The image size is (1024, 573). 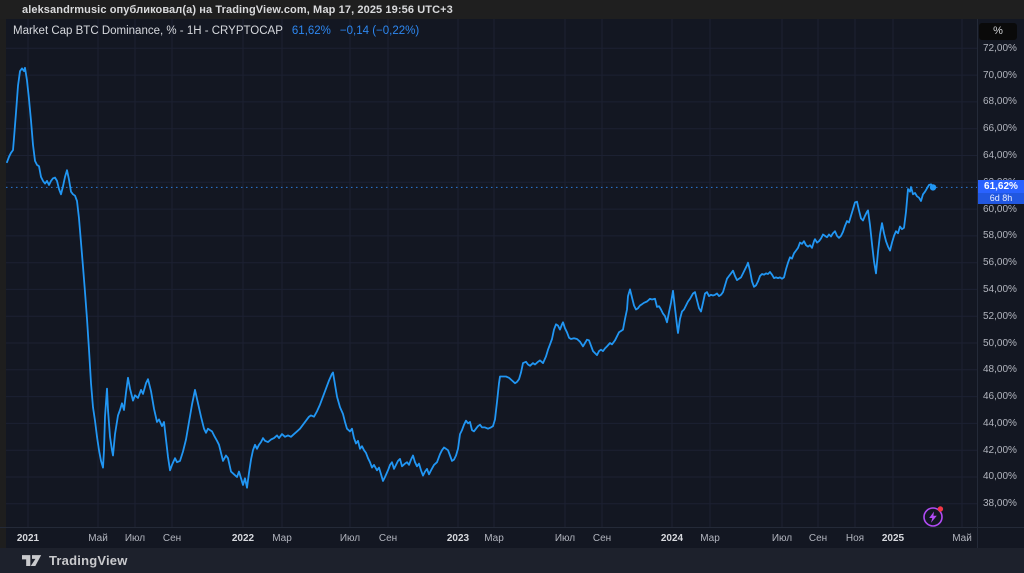 What do you see at coordinates (458, 538) in the screenshot?
I see `time-tick-label: 2023` at bounding box center [458, 538].